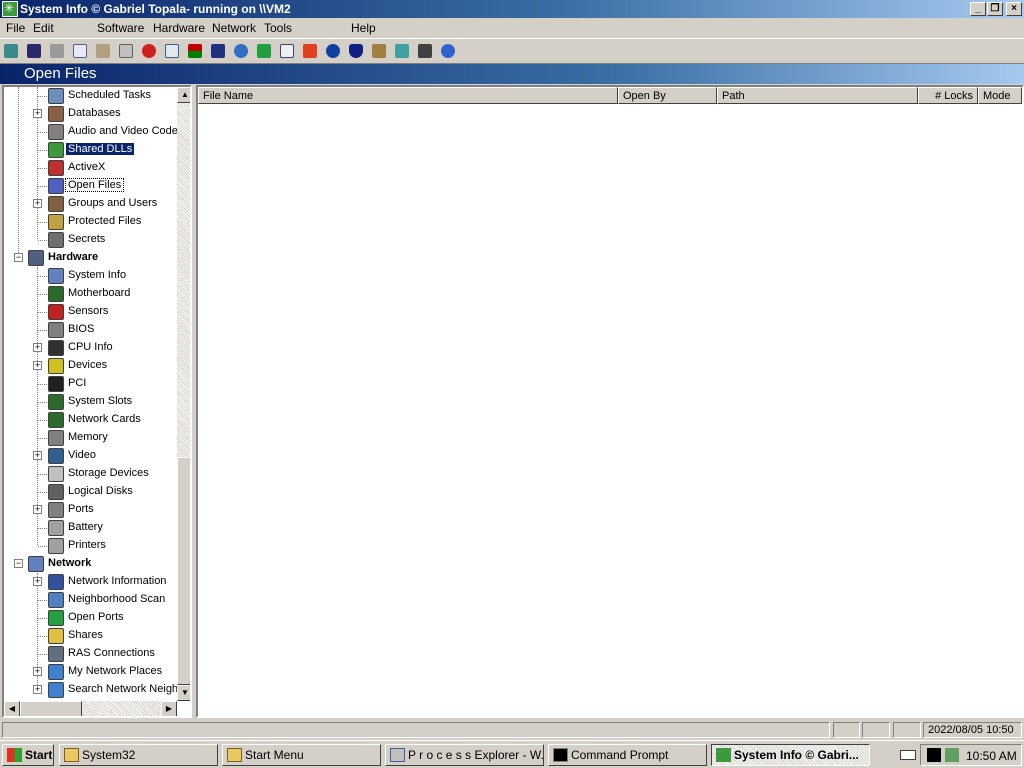  Describe the element at coordinates (278, 28) in the screenshot. I see `menu-tools: Tools` at that location.